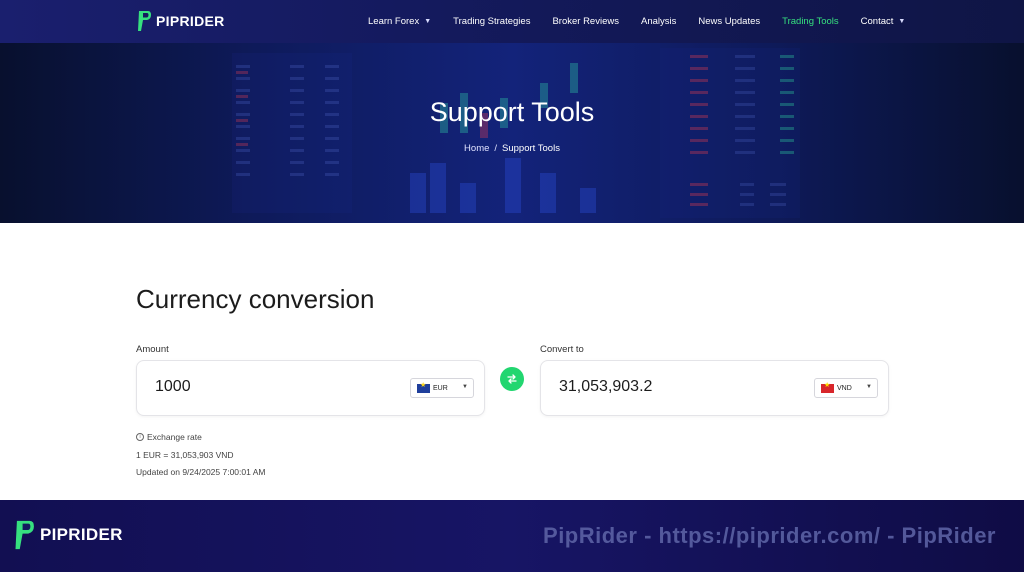 The height and width of the screenshot is (572, 1024). I want to click on breadcrumb: Home / Support Tools, so click(512, 148).